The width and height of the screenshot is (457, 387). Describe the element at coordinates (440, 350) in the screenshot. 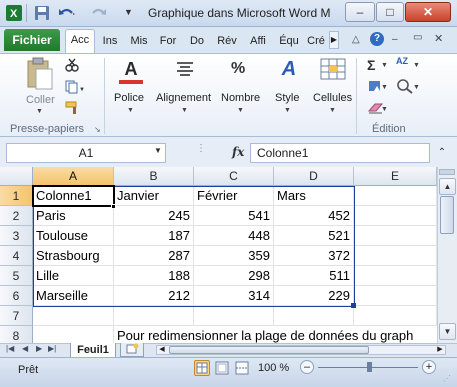

I see `scroll-right-icon: ▶` at that location.